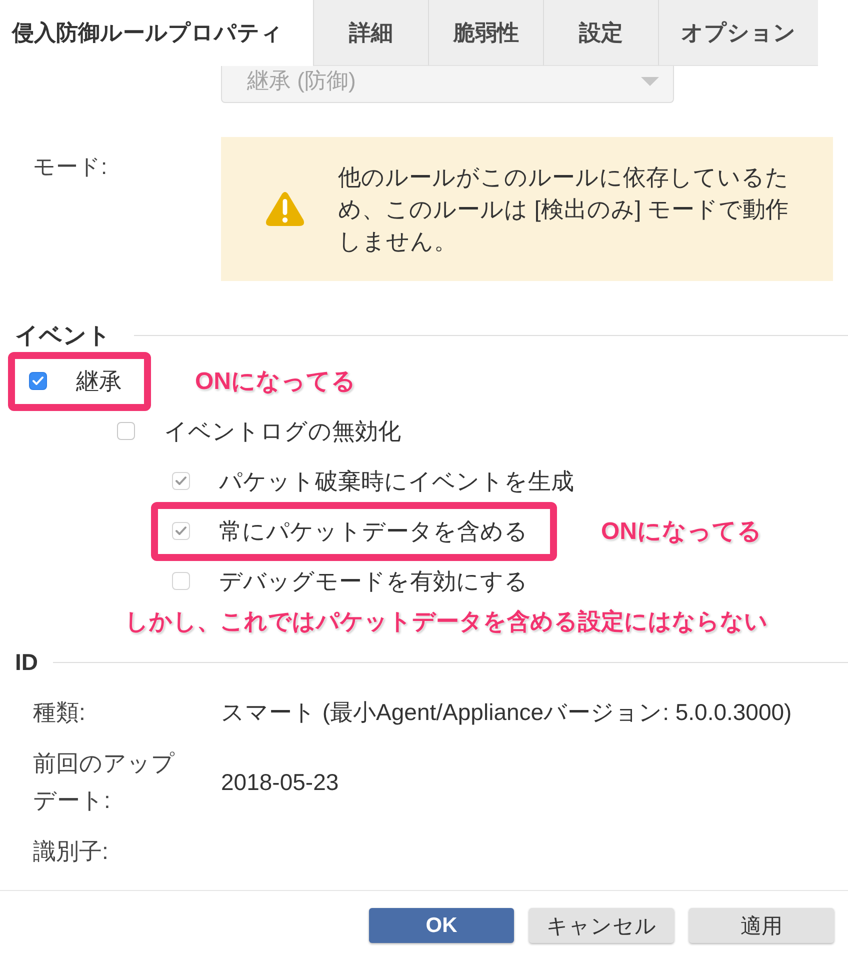  What do you see at coordinates (99, 381) in the screenshot?
I see `checkbox-label: 継承` at bounding box center [99, 381].